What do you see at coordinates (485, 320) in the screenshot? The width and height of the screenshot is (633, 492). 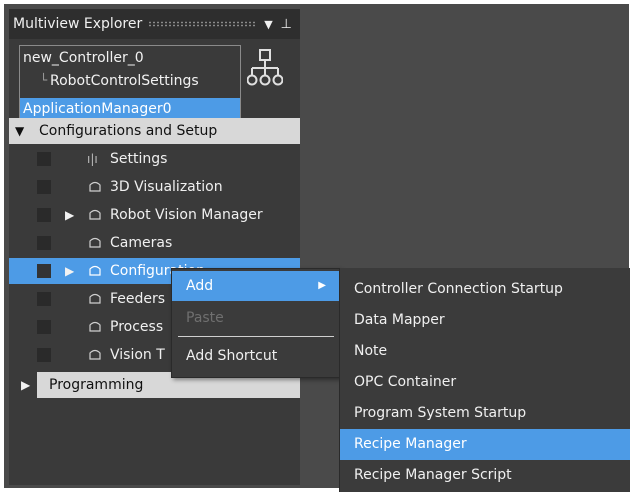 I see `submenu-item-data-mapper: Data Mapper` at bounding box center [485, 320].